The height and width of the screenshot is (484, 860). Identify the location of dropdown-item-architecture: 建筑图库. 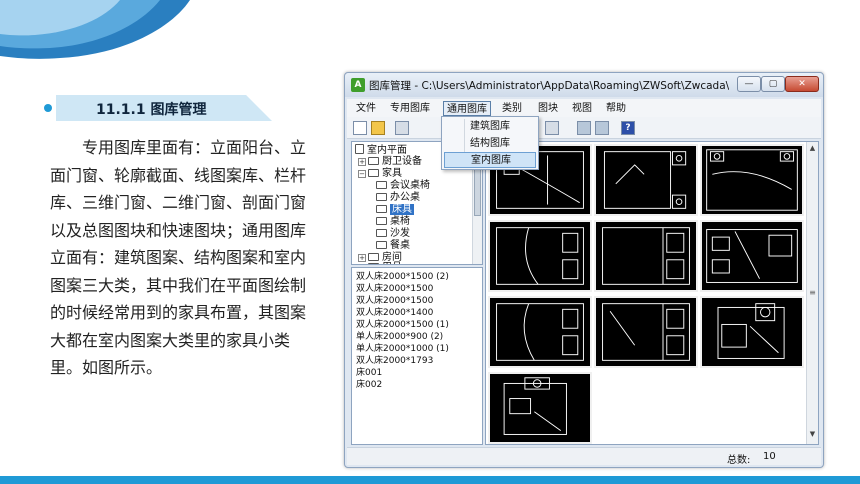
(490, 127).